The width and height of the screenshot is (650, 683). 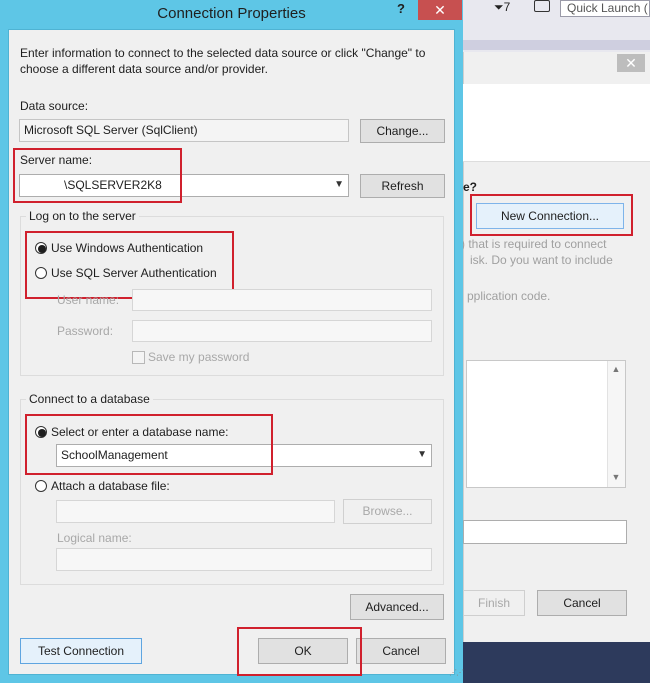 What do you see at coordinates (556, 45) in the screenshot?
I see `vs-toolbar-strip` at bounding box center [556, 45].